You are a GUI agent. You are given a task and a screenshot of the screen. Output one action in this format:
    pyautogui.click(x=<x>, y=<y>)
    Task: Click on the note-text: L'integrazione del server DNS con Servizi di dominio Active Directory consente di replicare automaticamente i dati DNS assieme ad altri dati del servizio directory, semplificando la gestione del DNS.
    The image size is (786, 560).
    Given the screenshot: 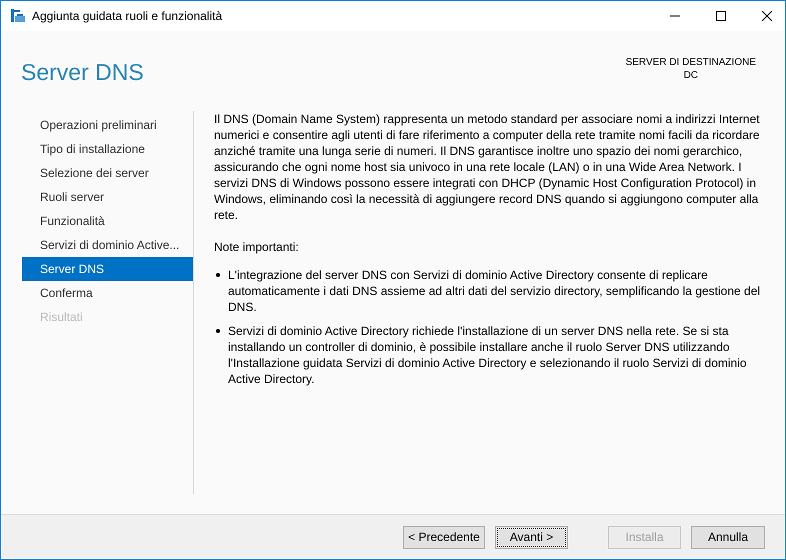 What is the action you would take?
    pyautogui.click(x=494, y=291)
    